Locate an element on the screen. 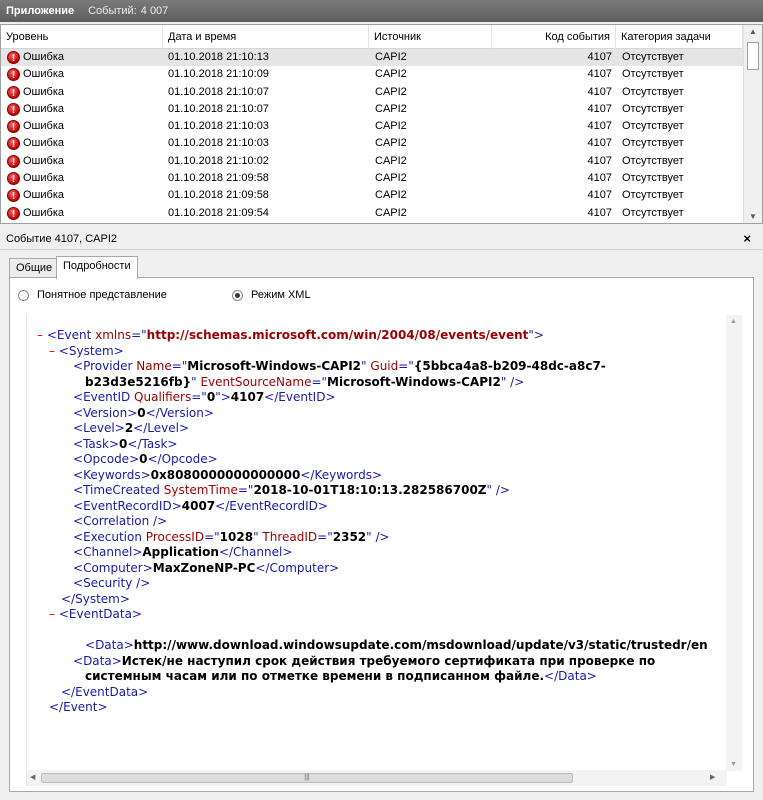 This screenshot has height=800, width=763. datetime-cell: 01.10.2018 21:10:13 is located at coordinates (218, 57).